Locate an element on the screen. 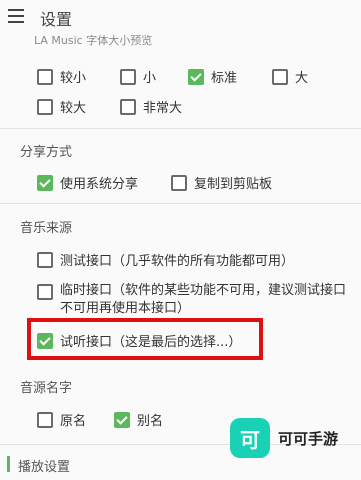 The image size is (361, 480). section-accent-bar is located at coordinates (8, 464).